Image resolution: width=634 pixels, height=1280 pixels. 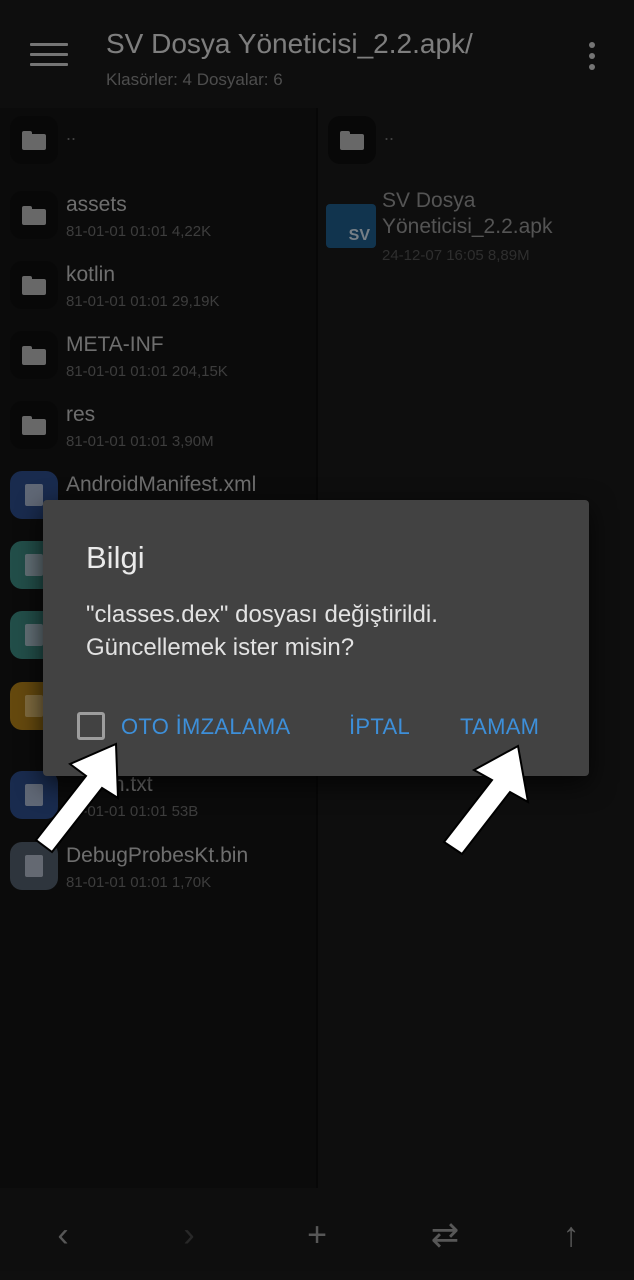 I want to click on cancel-button: İPTAL, so click(x=379, y=727).